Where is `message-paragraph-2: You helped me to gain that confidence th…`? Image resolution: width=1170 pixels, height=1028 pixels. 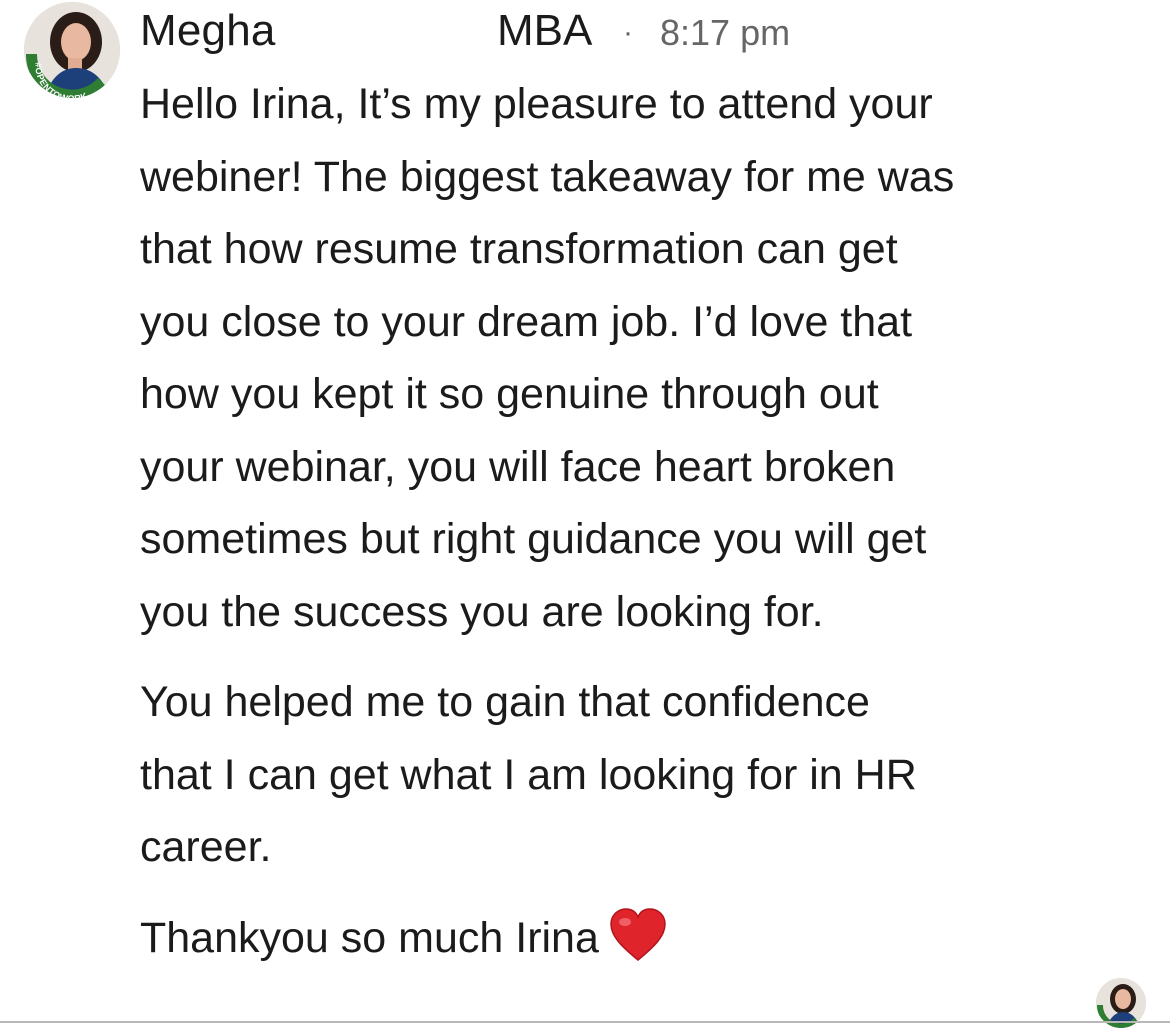 message-paragraph-2: You helped me to gain that confidence th… is located at coordinates (528, 774).